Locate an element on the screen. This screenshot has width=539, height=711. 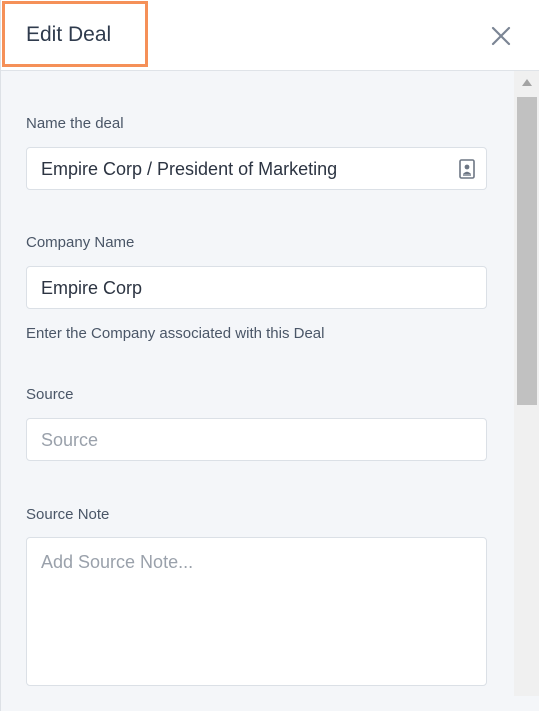
scroll-thumb is located at coordinates (527, 251).